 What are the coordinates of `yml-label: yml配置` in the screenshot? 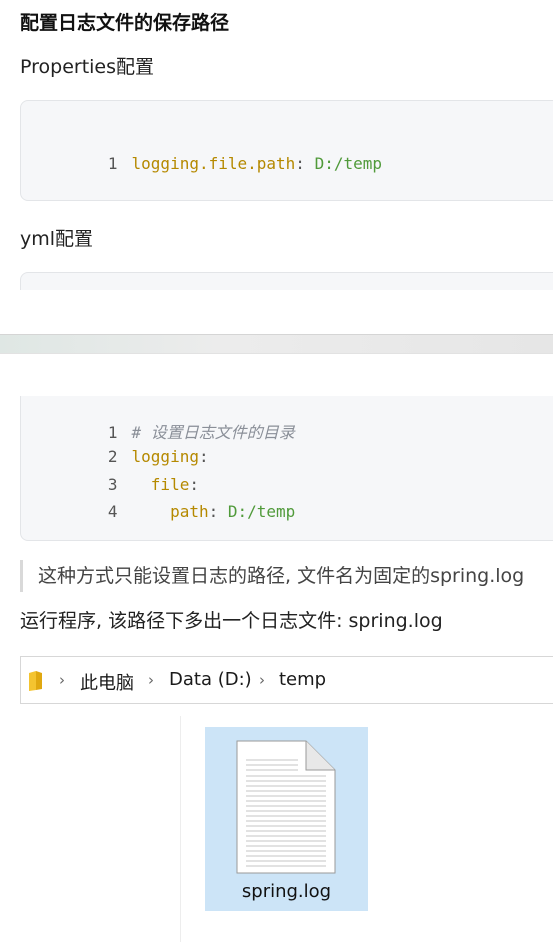 It's located at (57, 239).